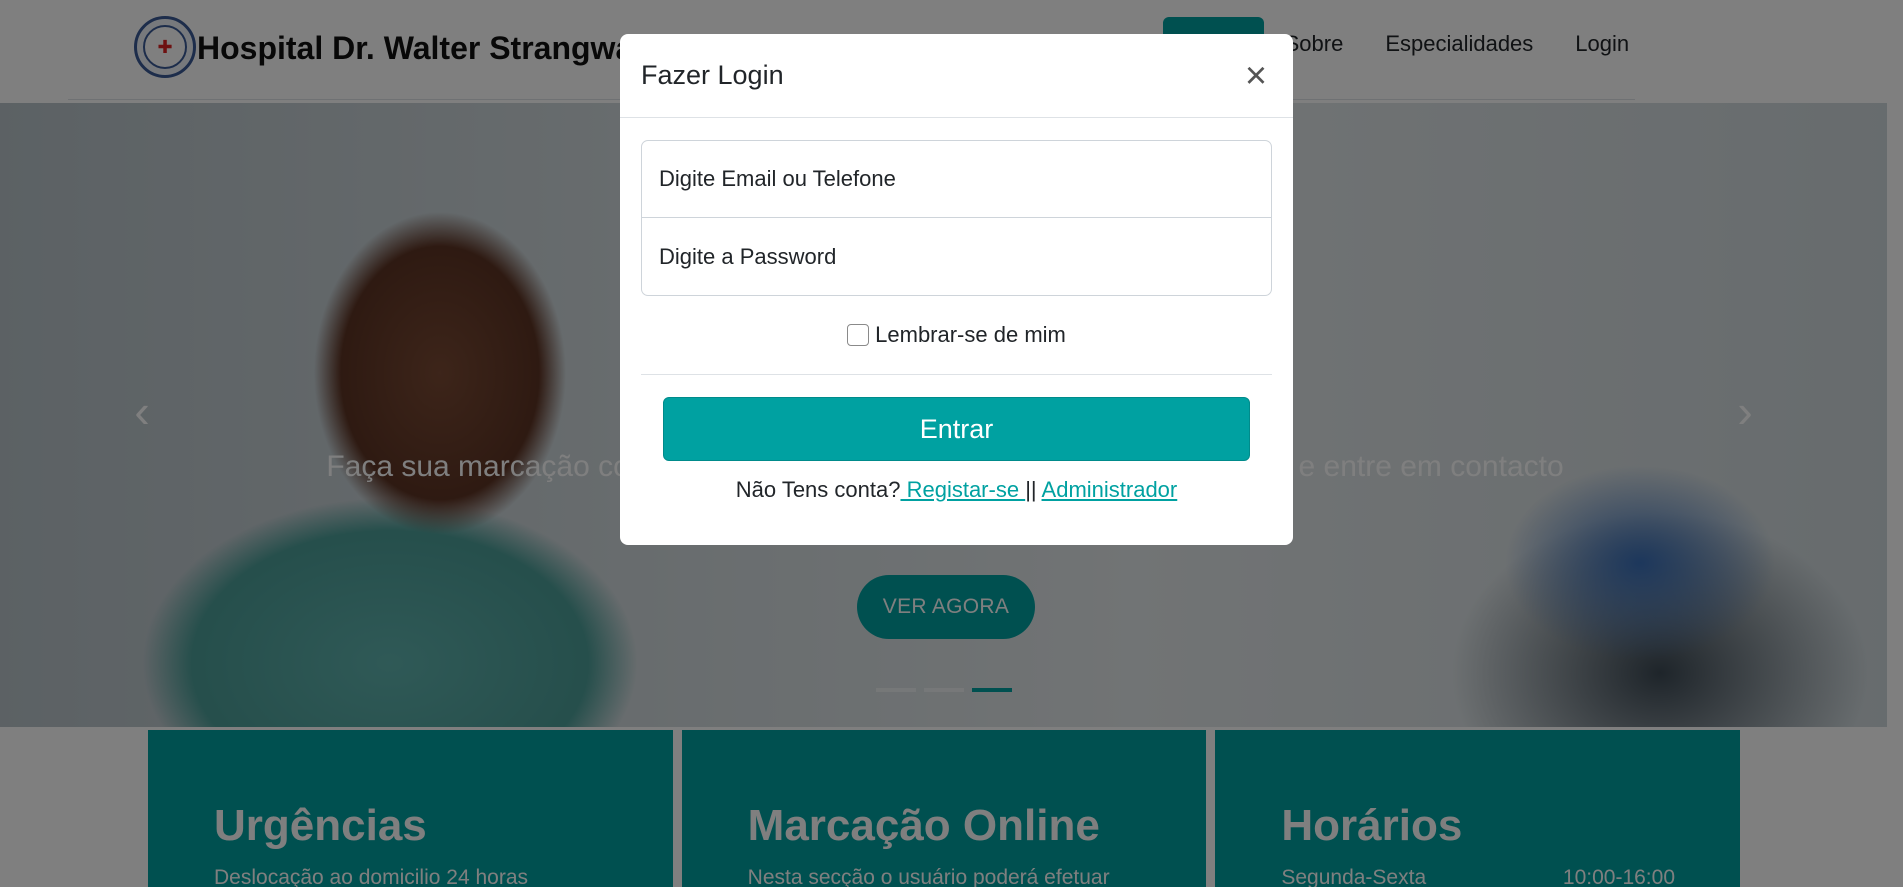 The height and width of the screenshot is (887, 1903). What do you see at coordinates (818, 489) in the screenshot?
I see `no-account-text: Não Tens conta?` at bounding box center [818, 489].